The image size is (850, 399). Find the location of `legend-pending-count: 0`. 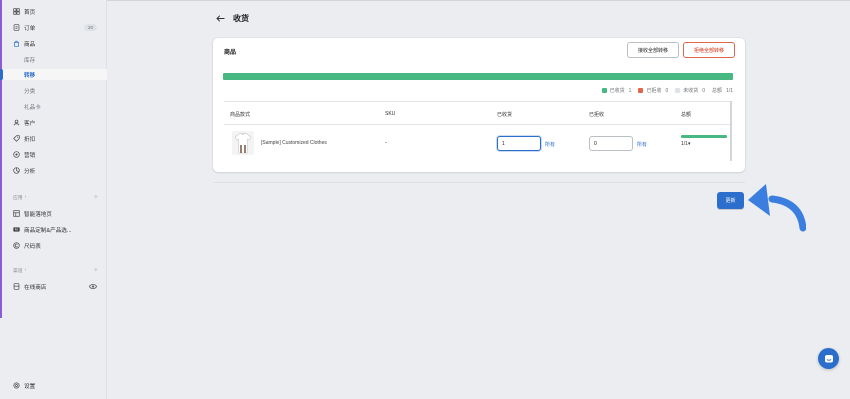

legend-pending-count: 0 is located at coordinates (704, 90).